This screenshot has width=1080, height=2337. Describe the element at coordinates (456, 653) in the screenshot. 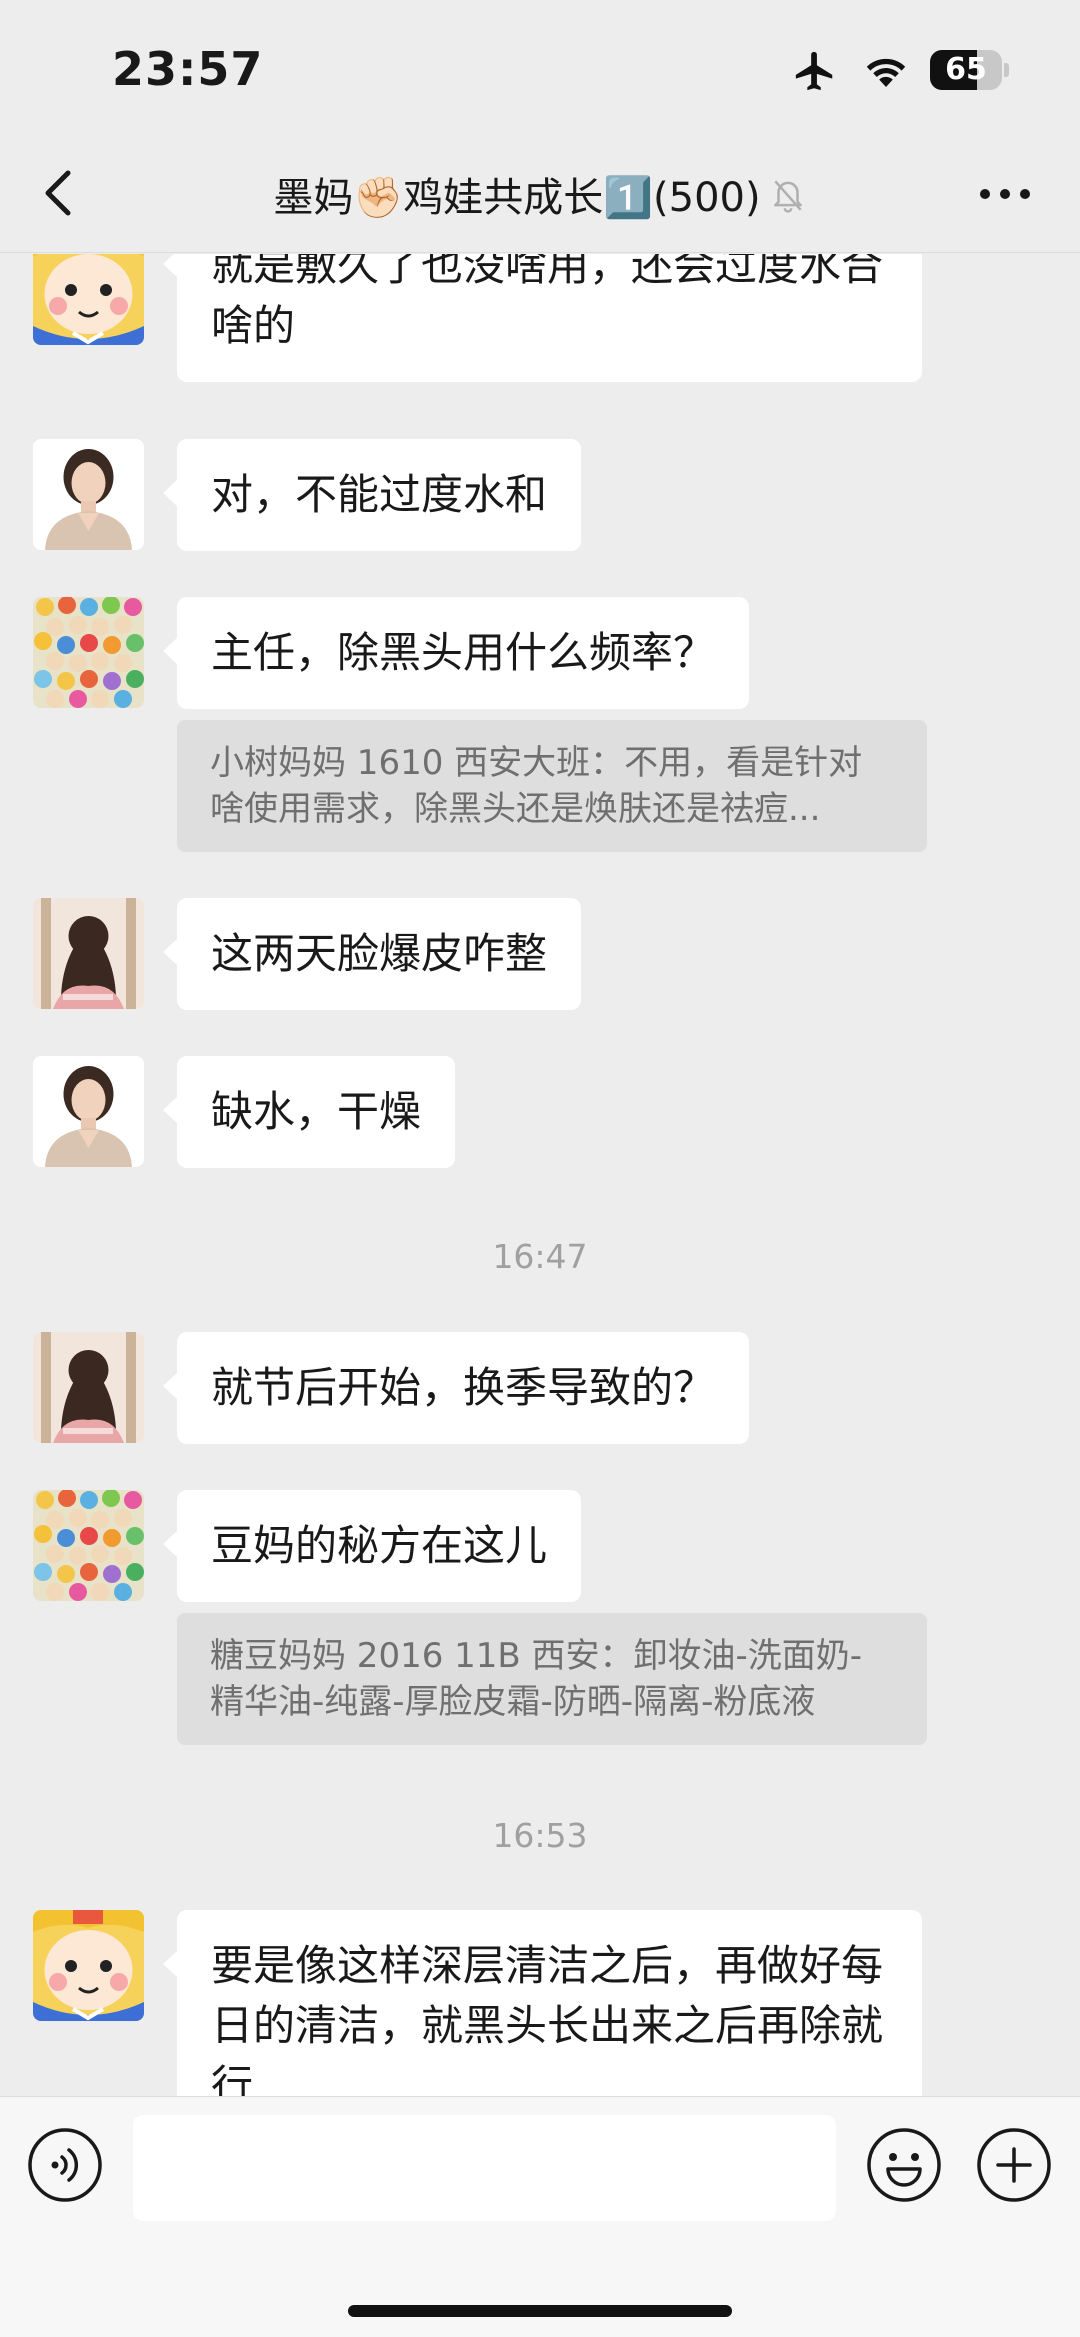

I see `message-bubble: 主任，除黑头用什么频率？` at that location.